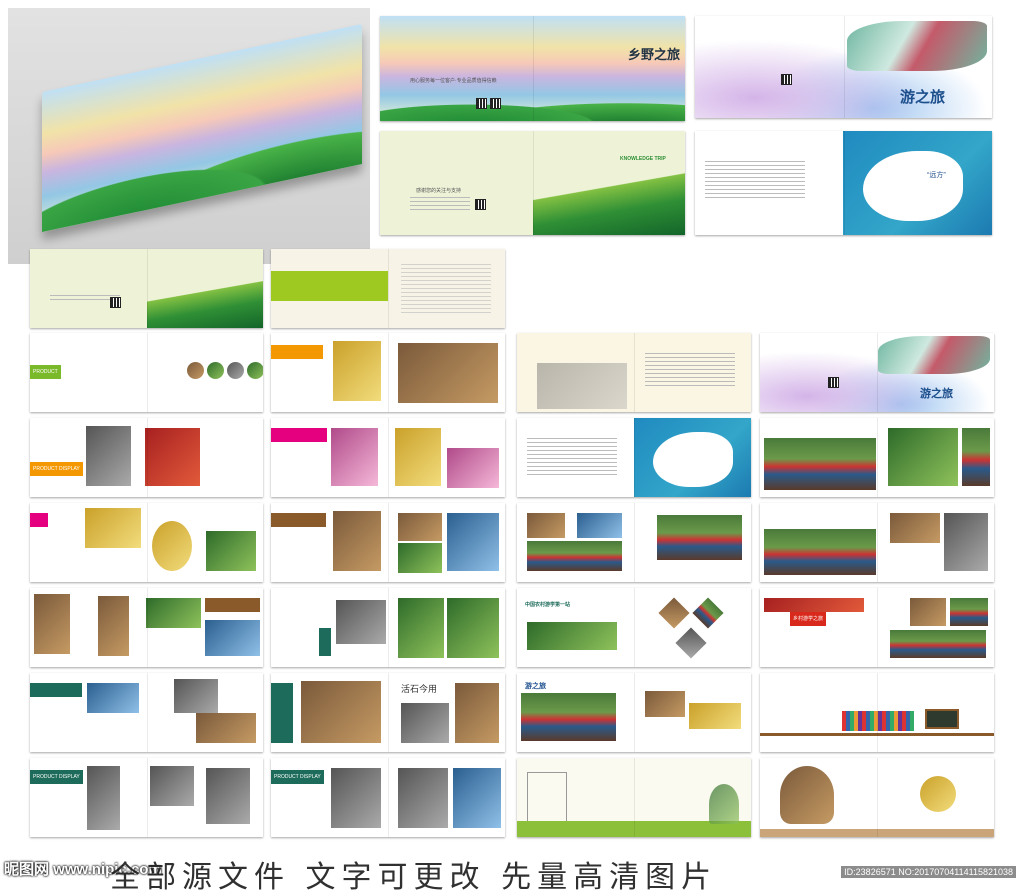  What do you see at coordinates (923, 457) in the screenshot?
I see `garden-photo` at bounding box center [923, 457].